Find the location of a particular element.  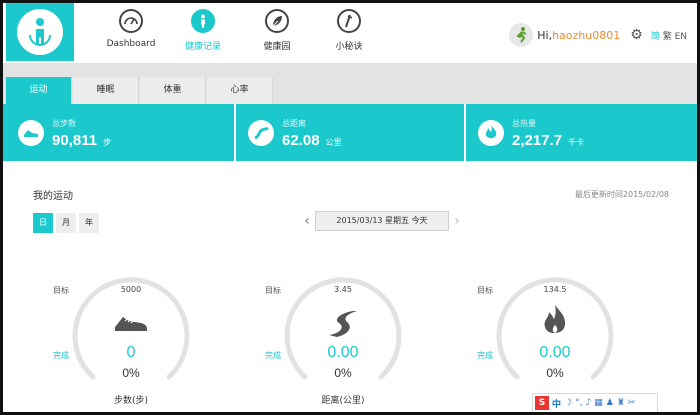

stat-label: 总步数 is located at coordinates (64, 123).